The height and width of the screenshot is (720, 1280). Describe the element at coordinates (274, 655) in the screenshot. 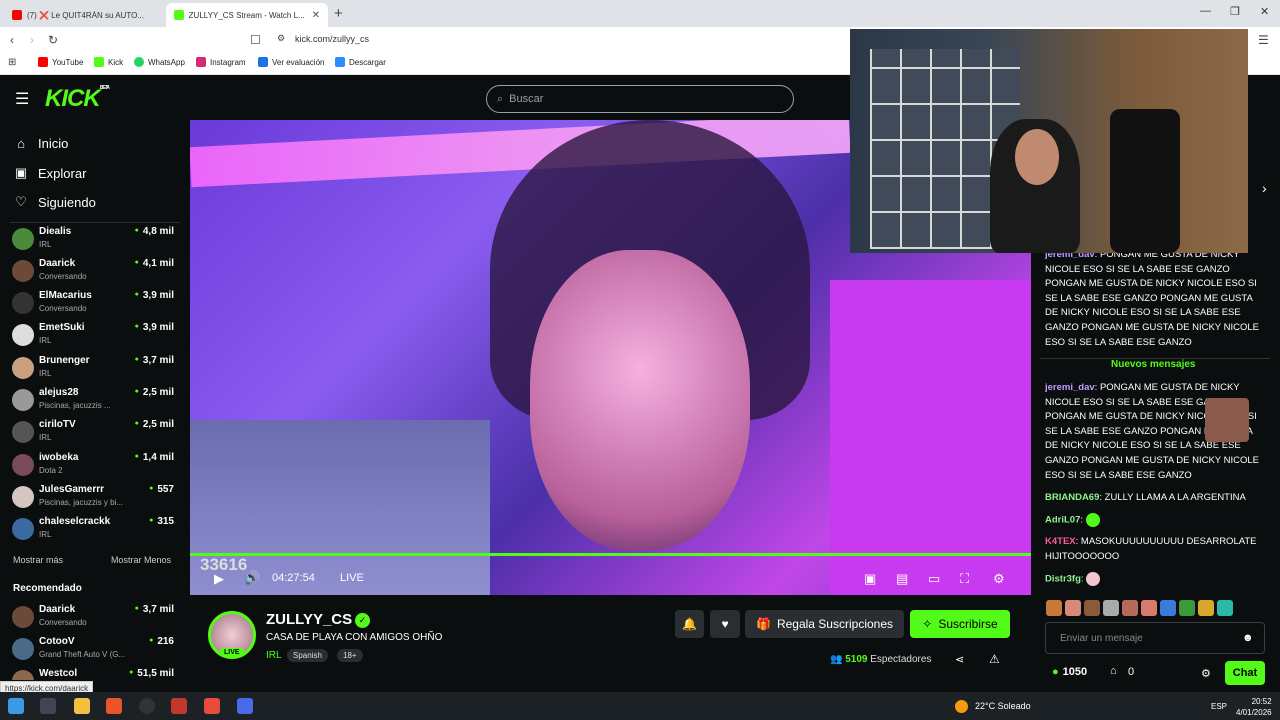

I see `stream-category: IRL` at that location.